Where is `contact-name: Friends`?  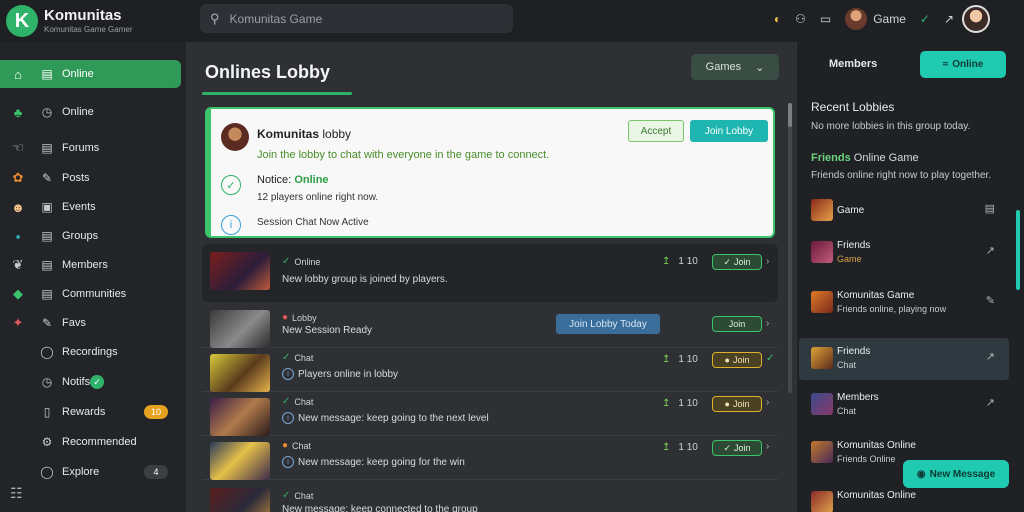
contact-name: Friends is located at coordinates (854, 245).